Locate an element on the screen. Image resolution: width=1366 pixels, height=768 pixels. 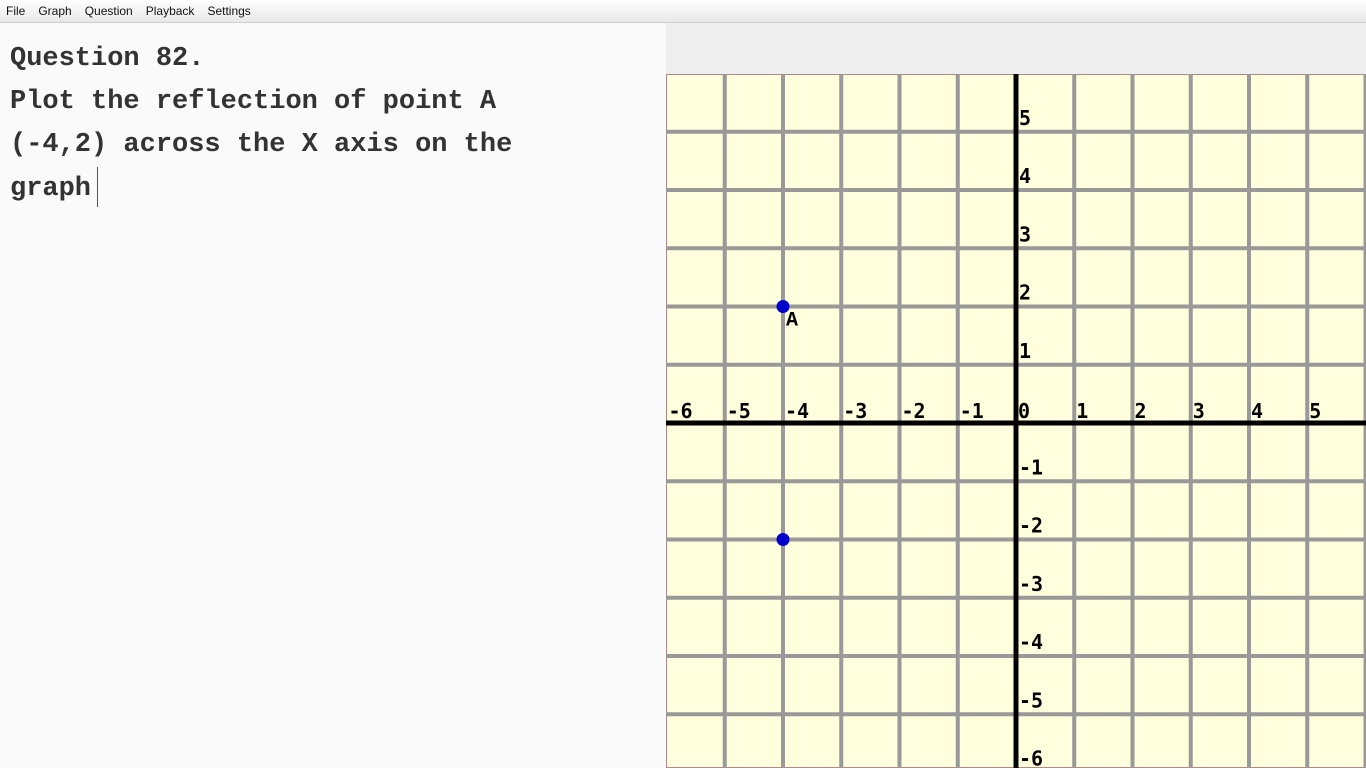
x-tick-label: 1 is located at coordinates (1082, 411).